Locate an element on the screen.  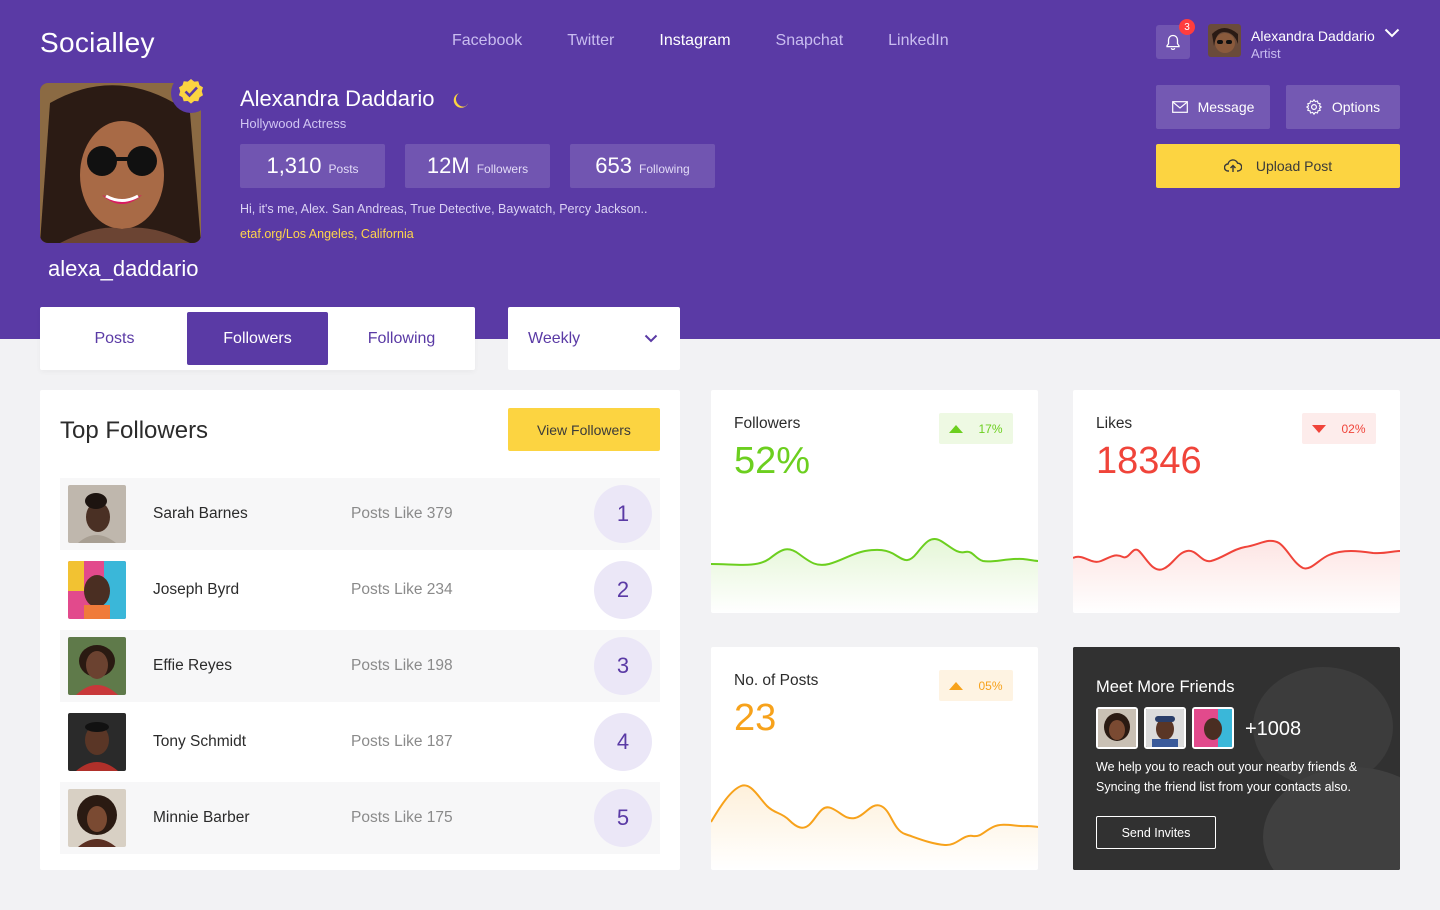
period-selected-value: Weekly is located at coordinates (554, 338).